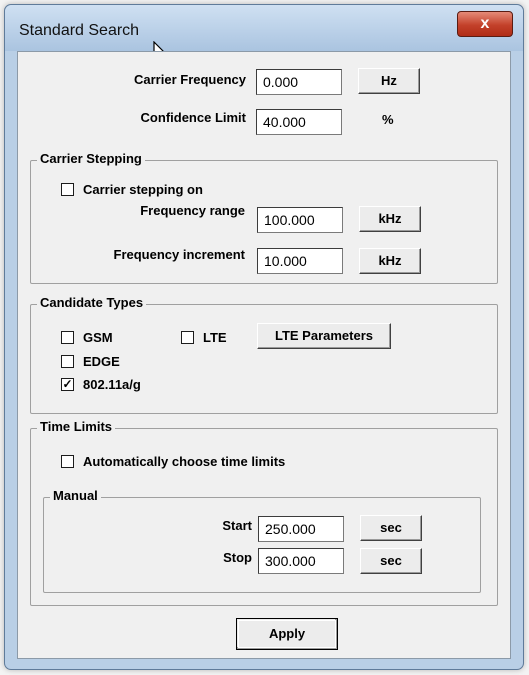  I want to click on close-button: x, so click(485, 24).